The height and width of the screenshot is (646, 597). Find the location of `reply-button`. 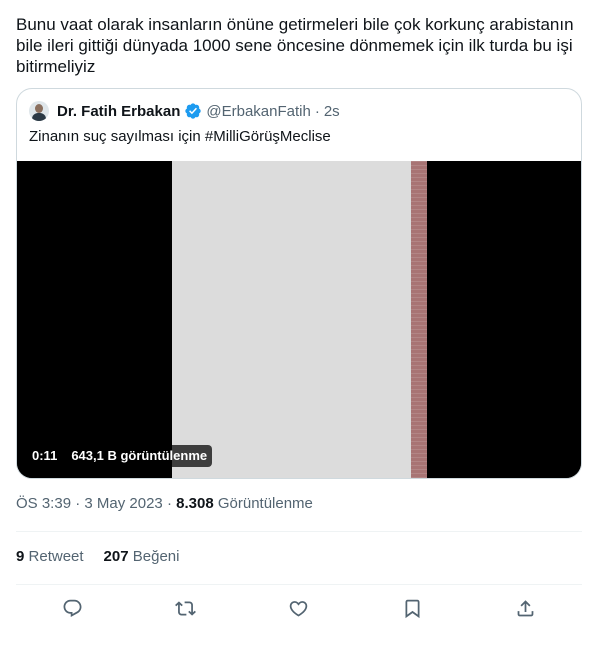

reply-button is located at coordinates (73, 608).